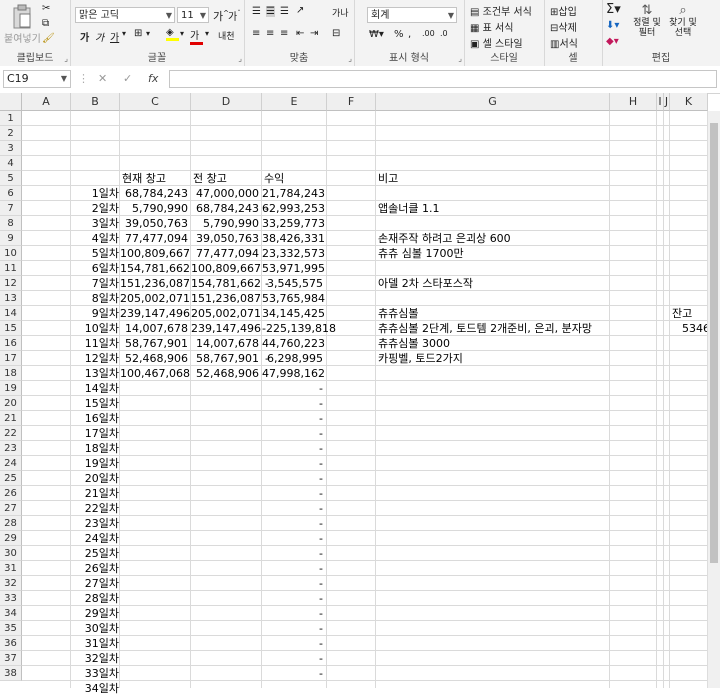 The width and height of the screenshot is (720, 696). I want to click on day-cell: 9일차, so click(95, 313).